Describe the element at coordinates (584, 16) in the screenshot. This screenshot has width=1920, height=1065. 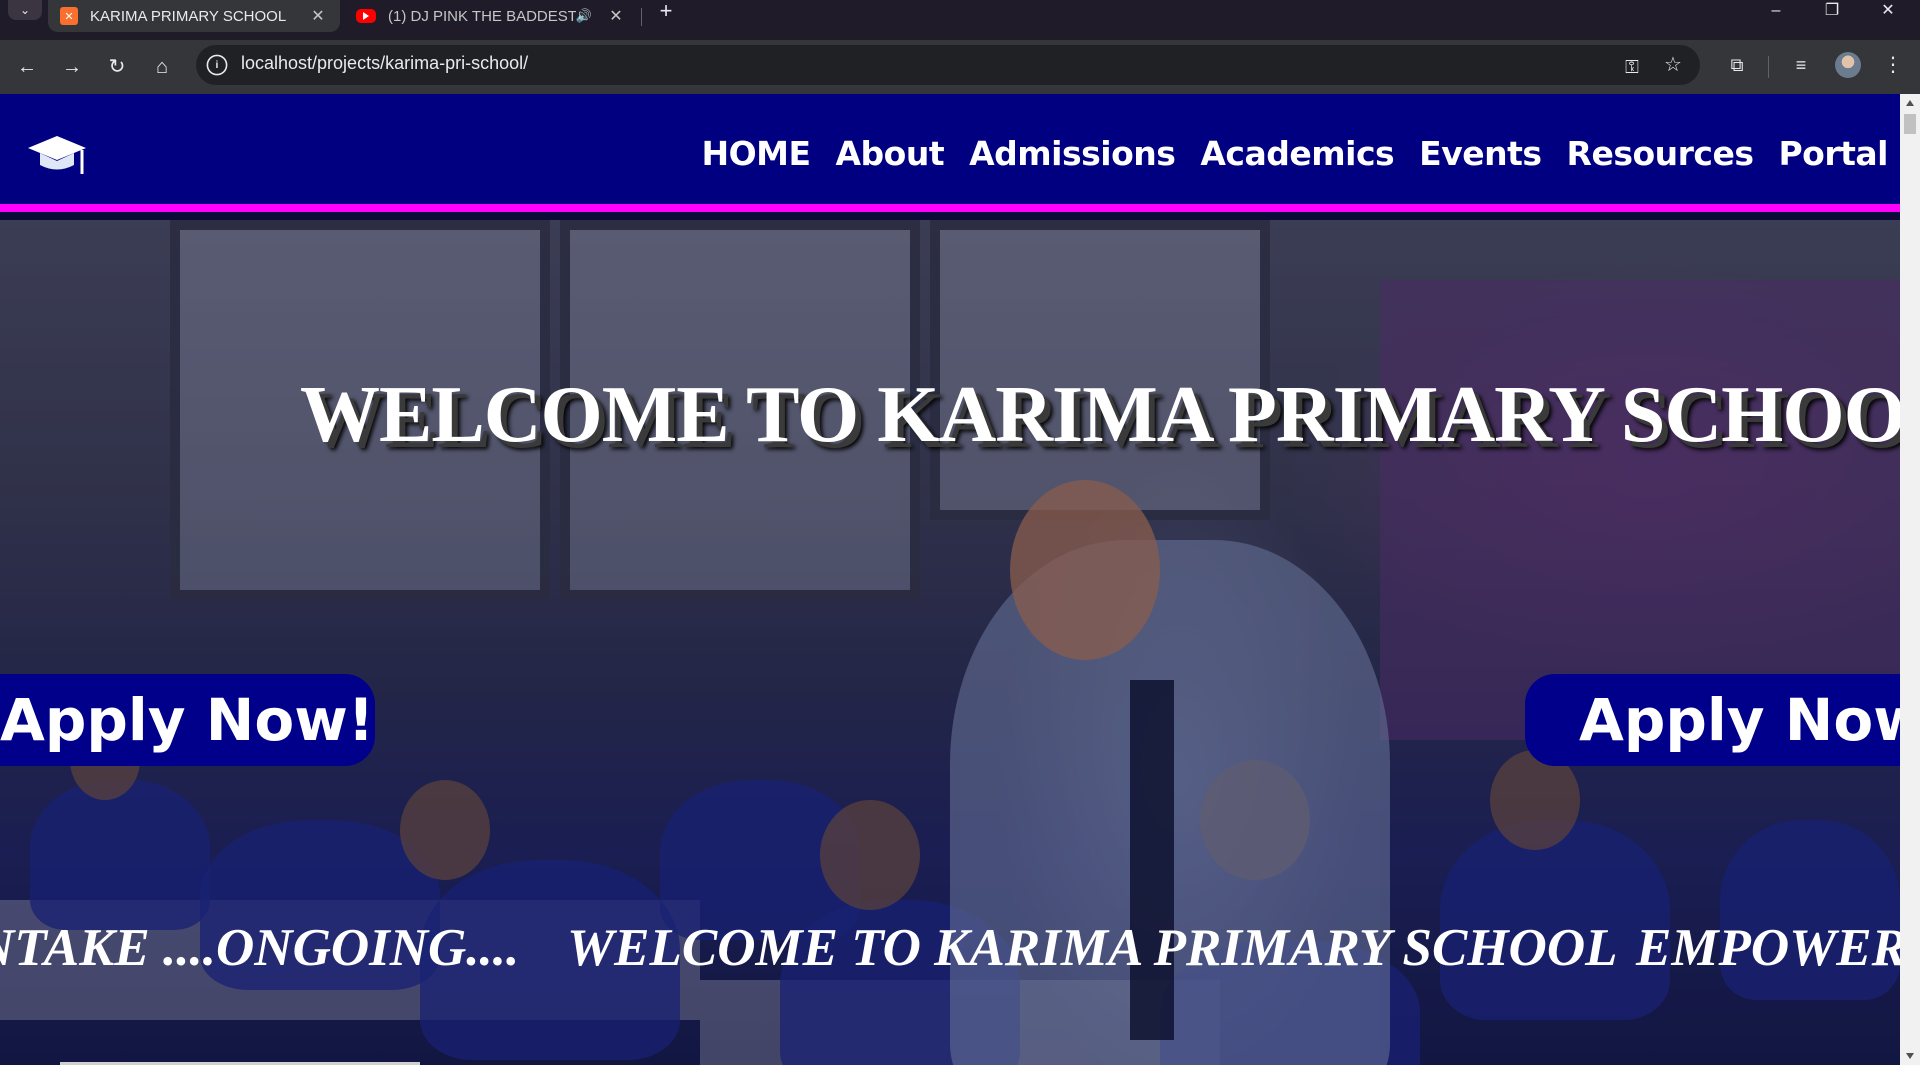
I see `speaker-icon: 🔊` at that location.